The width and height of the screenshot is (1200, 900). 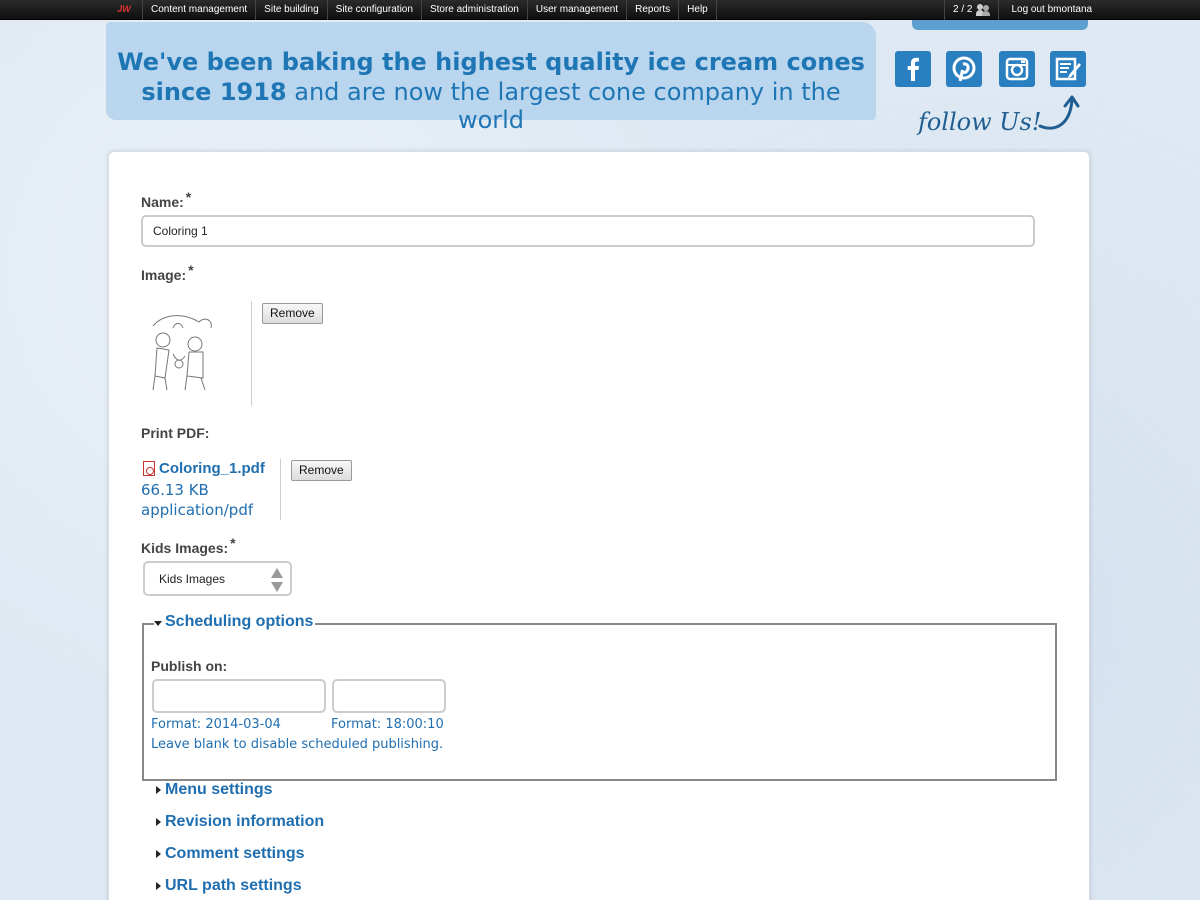 I want to click on instagram-icon, so click(x=1017, y=69).